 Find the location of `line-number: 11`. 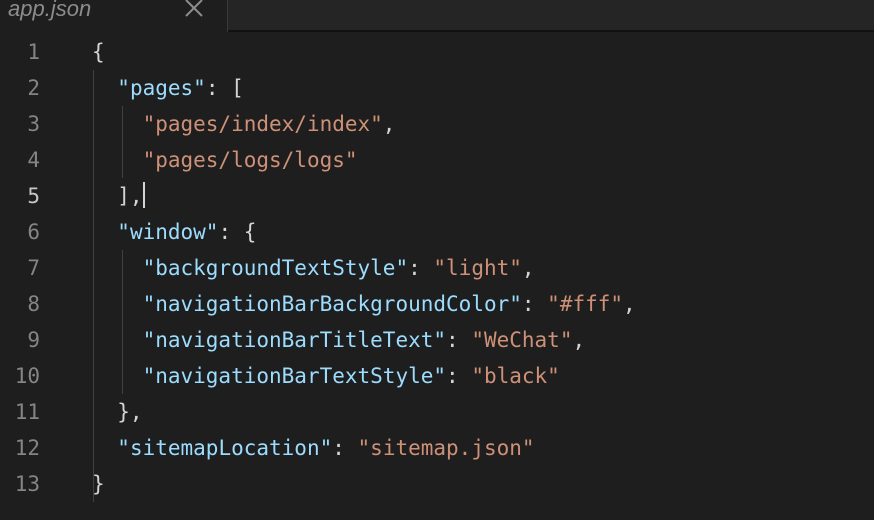

line-number: 11 is located at coordinates (27, 412).